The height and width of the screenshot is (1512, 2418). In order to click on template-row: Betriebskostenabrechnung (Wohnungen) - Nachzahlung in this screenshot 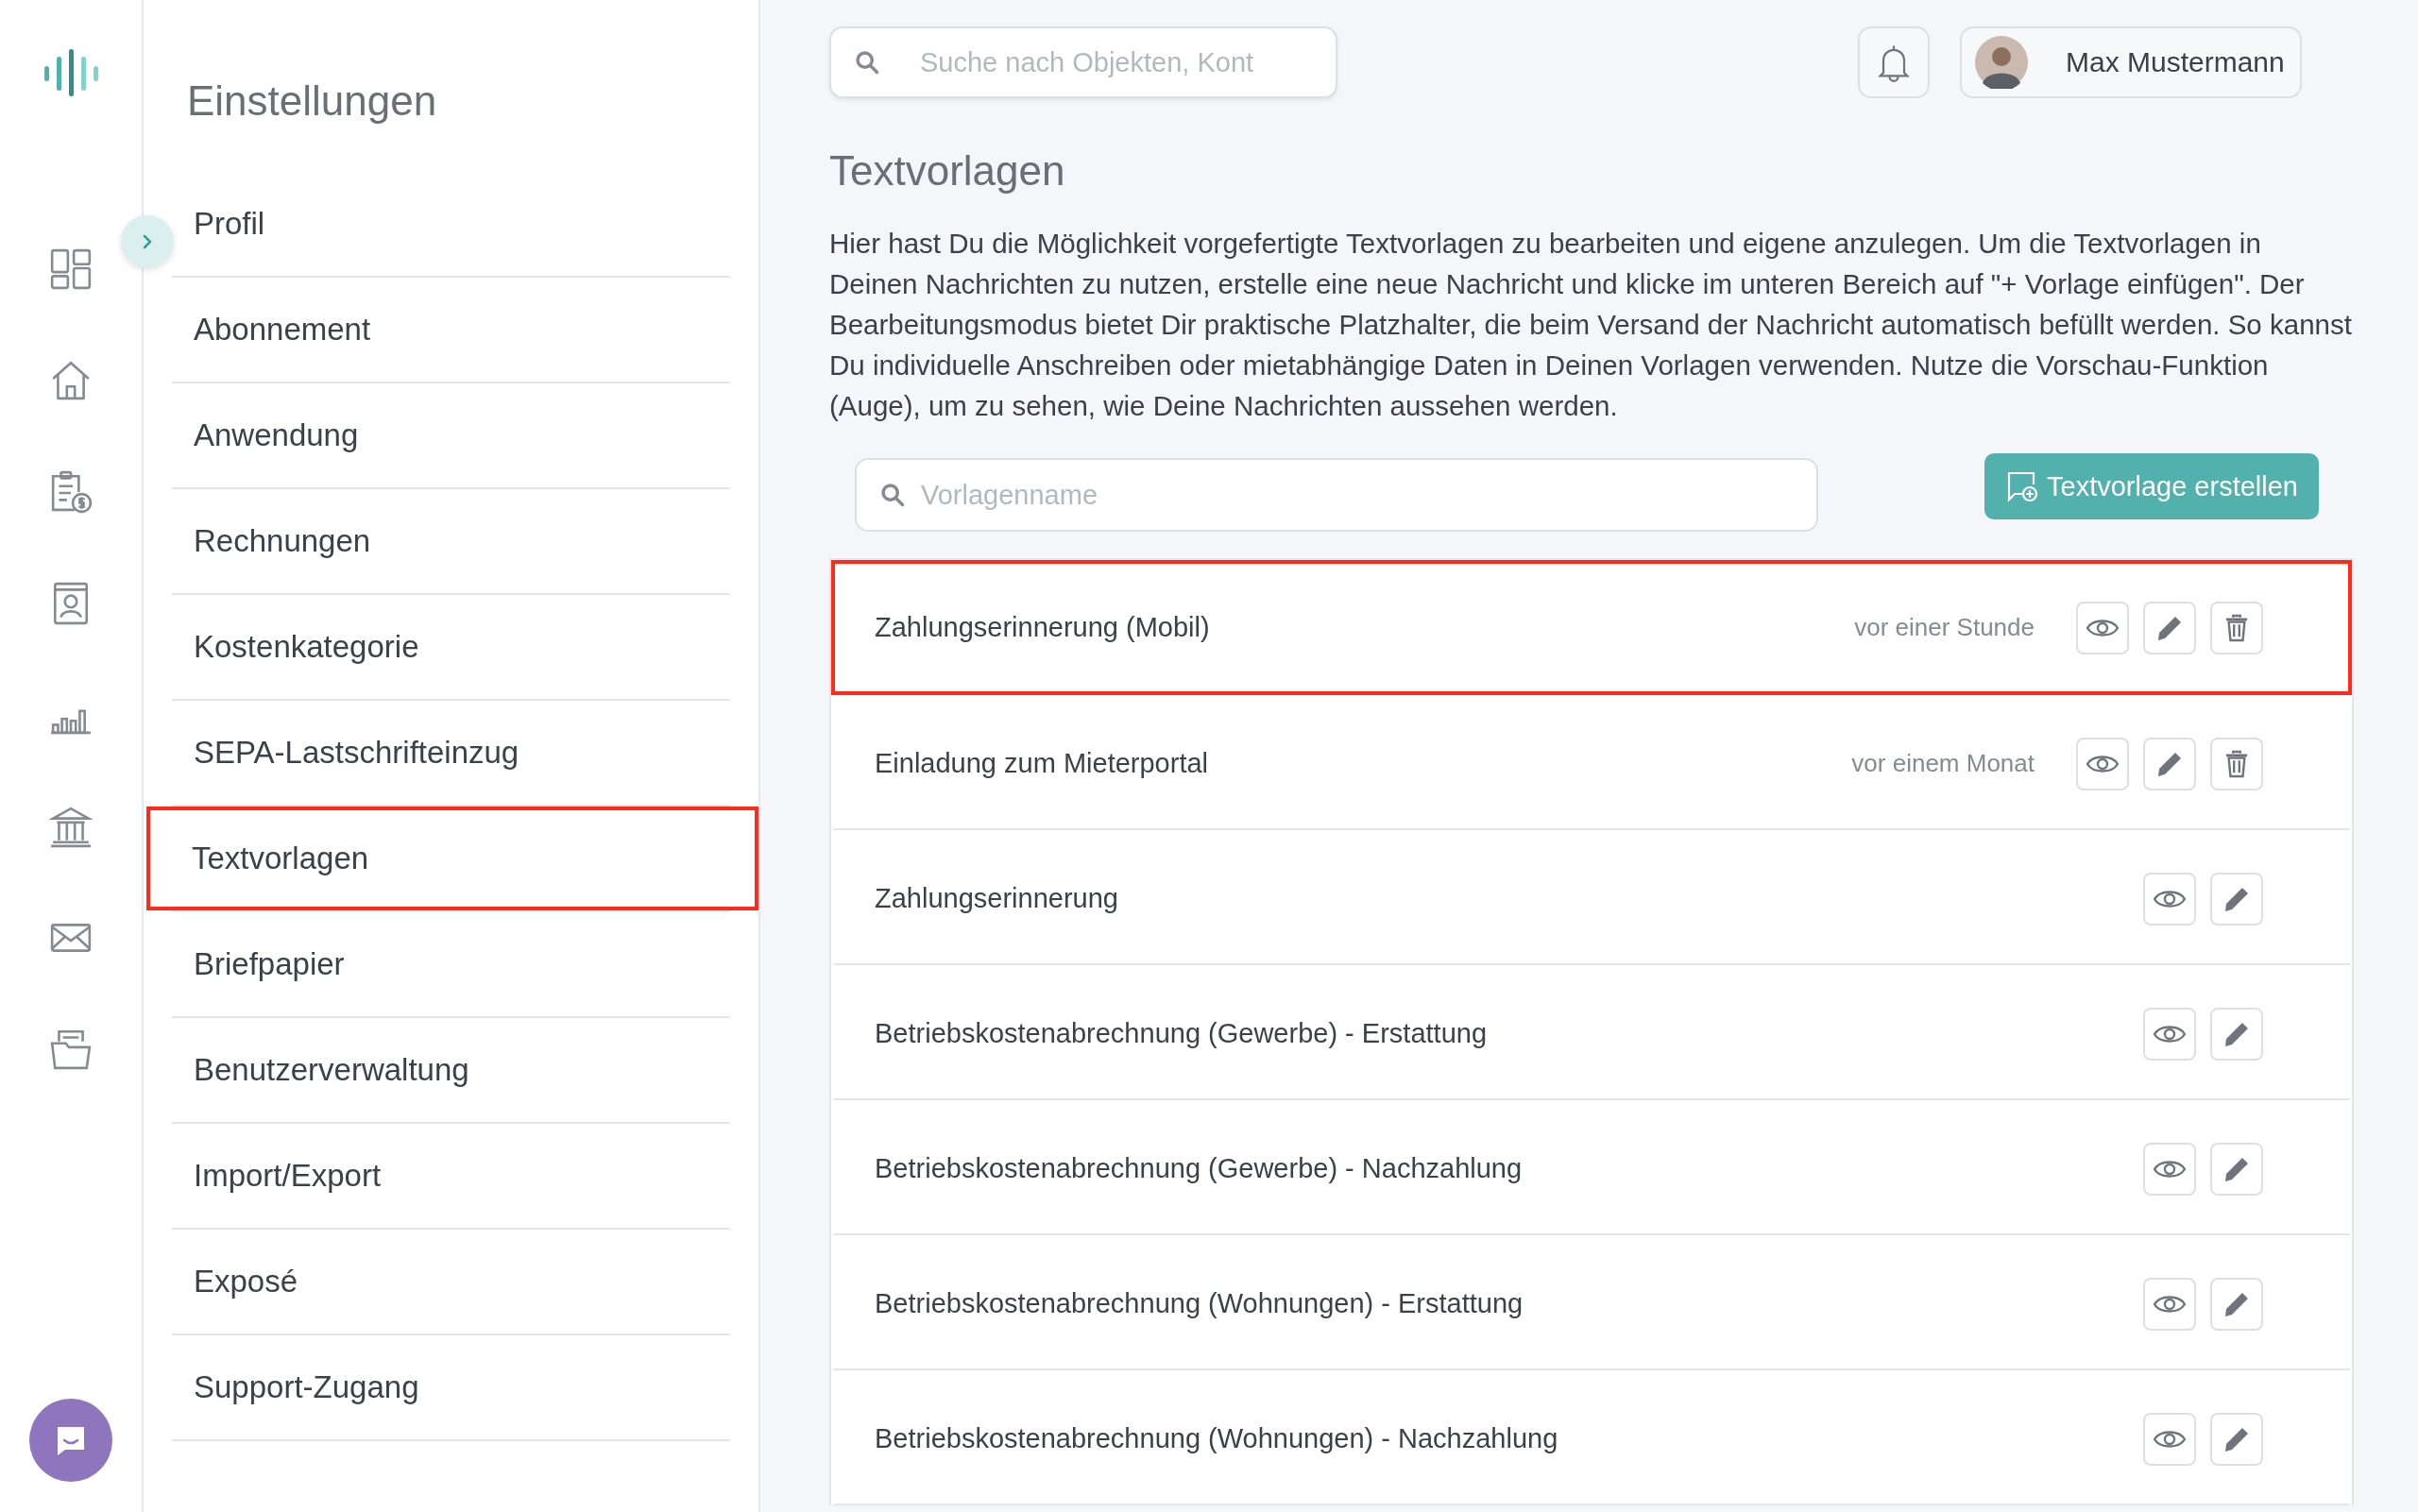, I will do `click(1591, 1437)`.